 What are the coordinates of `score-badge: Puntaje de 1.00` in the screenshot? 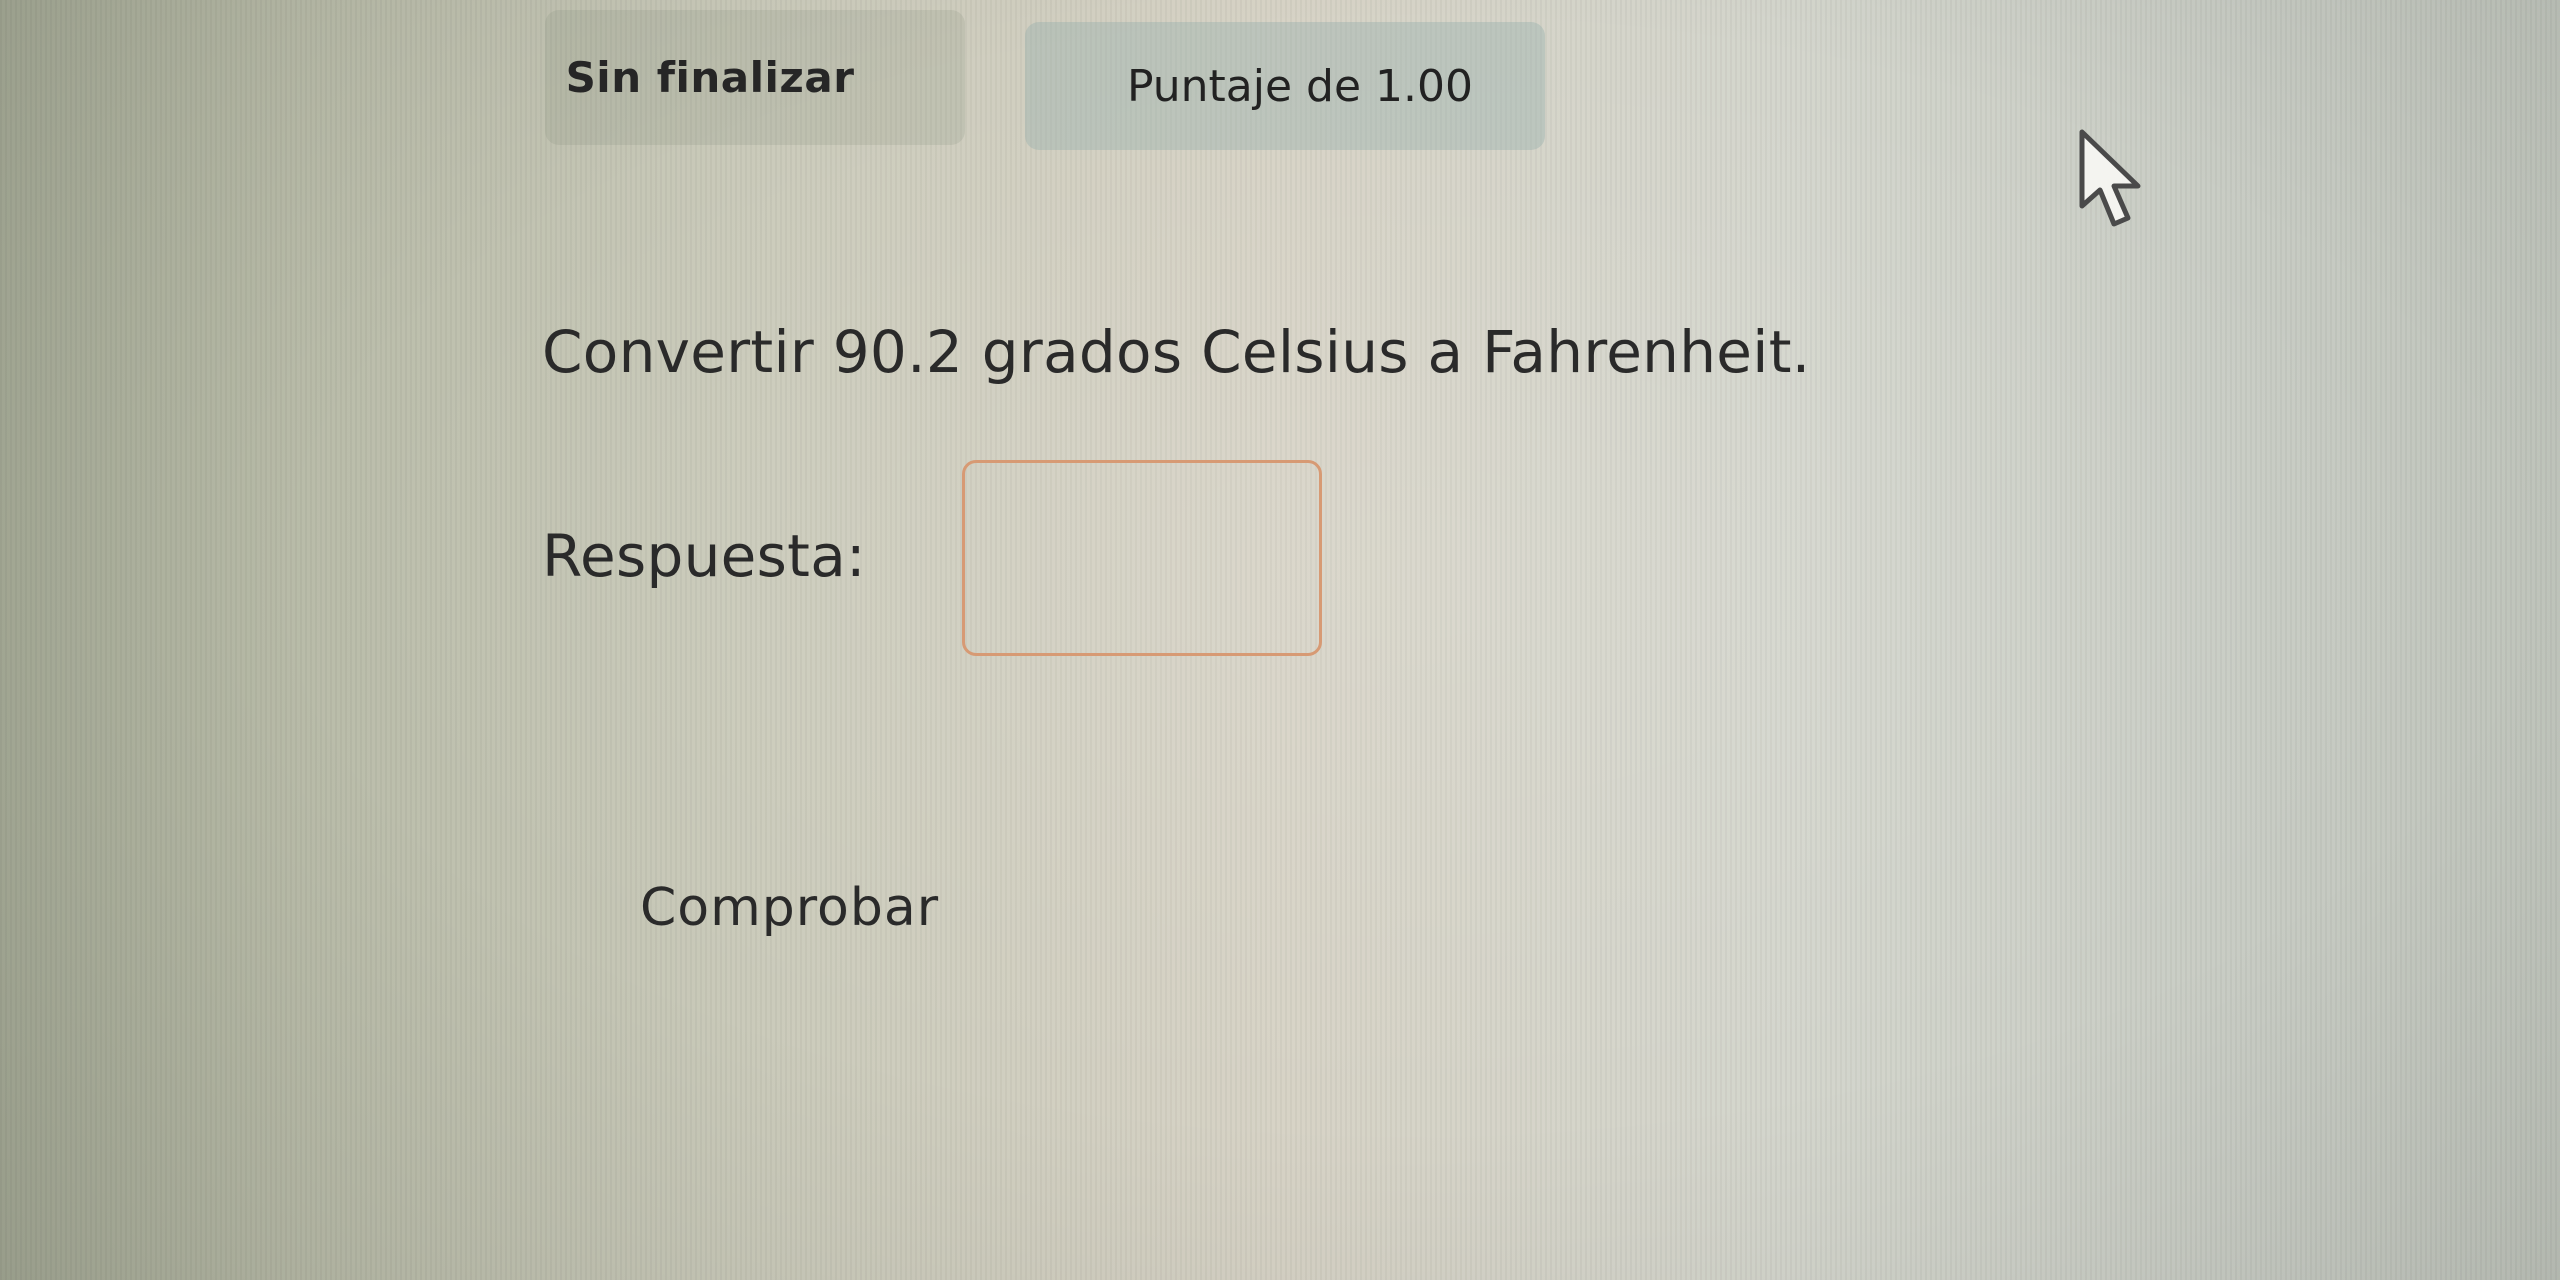 It's located at (1285, 86).